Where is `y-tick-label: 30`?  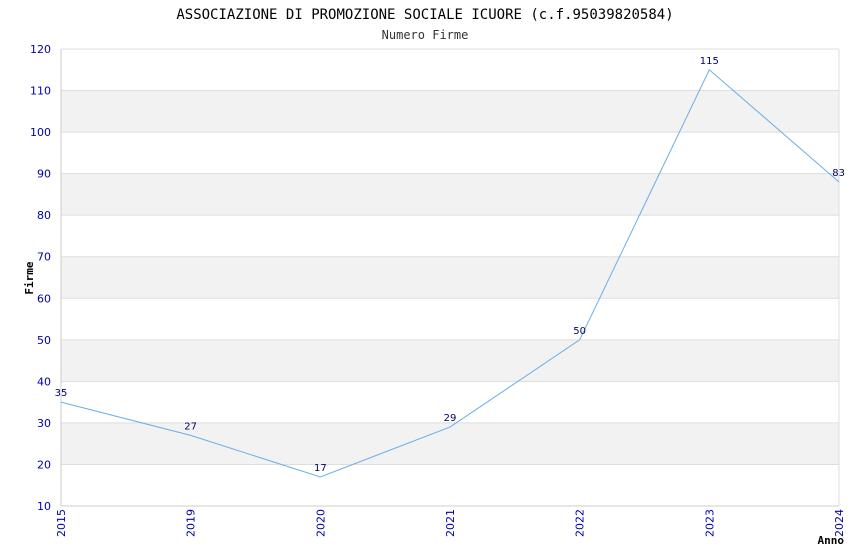 y-tick-label: 30 is located at coordinates (44, 423).